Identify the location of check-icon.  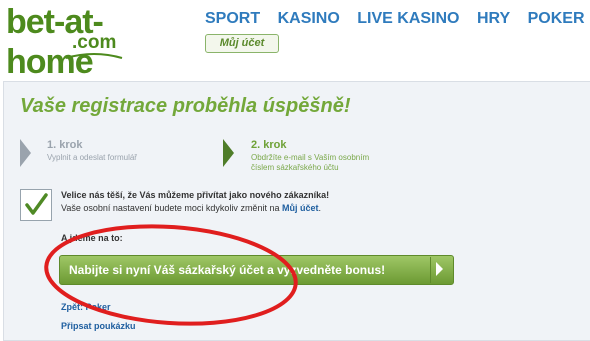
(36, 204).